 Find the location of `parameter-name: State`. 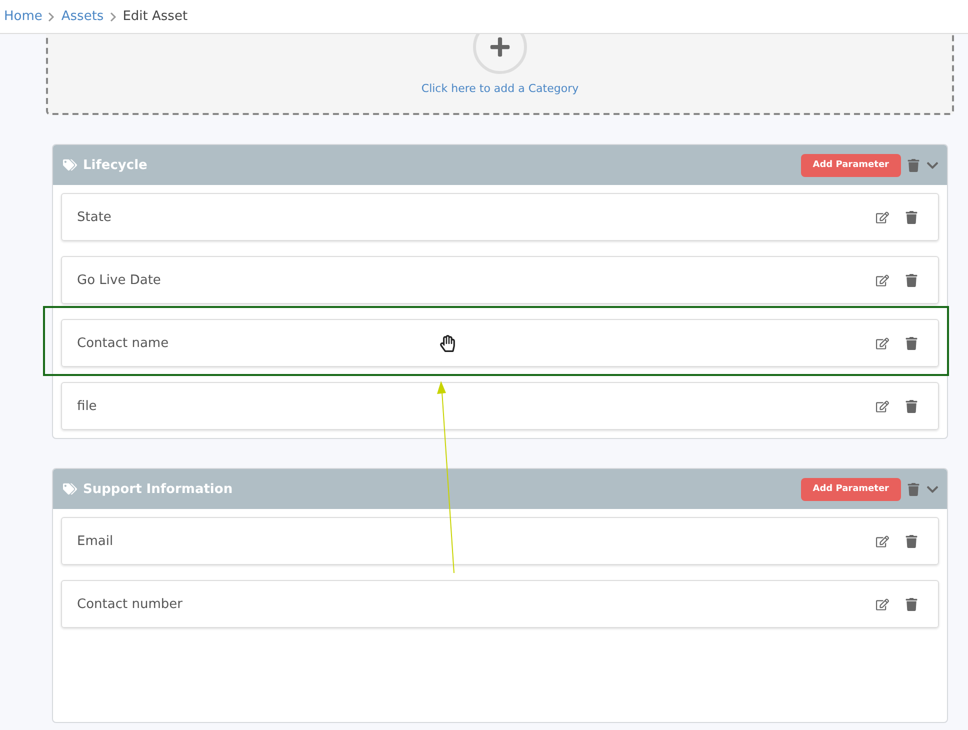

parameter-name: State is located at coordinates (94, 217).